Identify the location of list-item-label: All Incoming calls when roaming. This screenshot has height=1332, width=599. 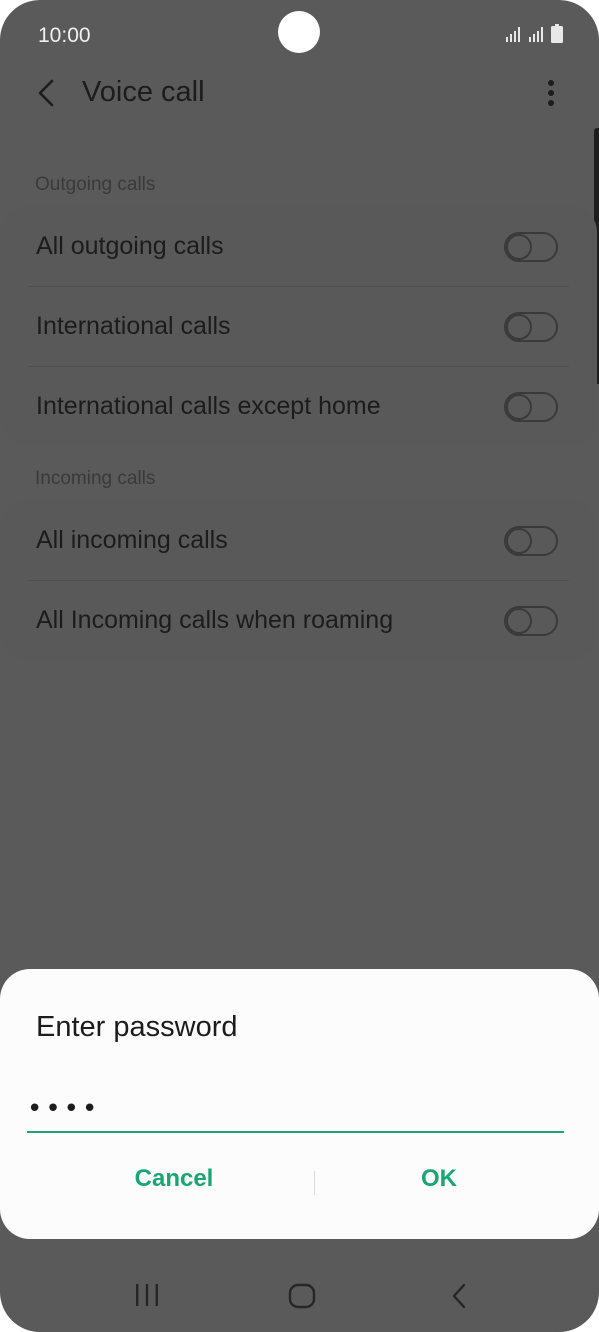
(215, 619).